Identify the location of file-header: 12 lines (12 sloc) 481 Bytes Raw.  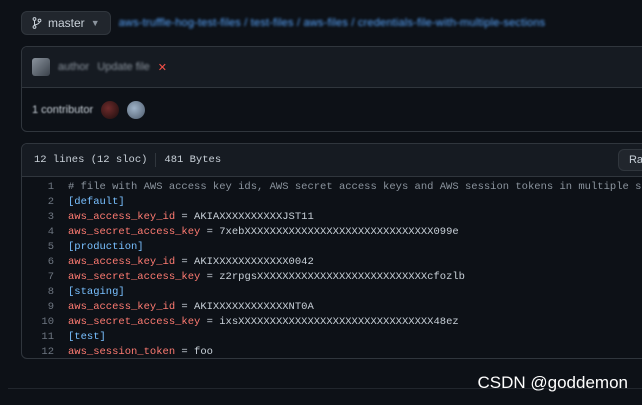
(332, 160).